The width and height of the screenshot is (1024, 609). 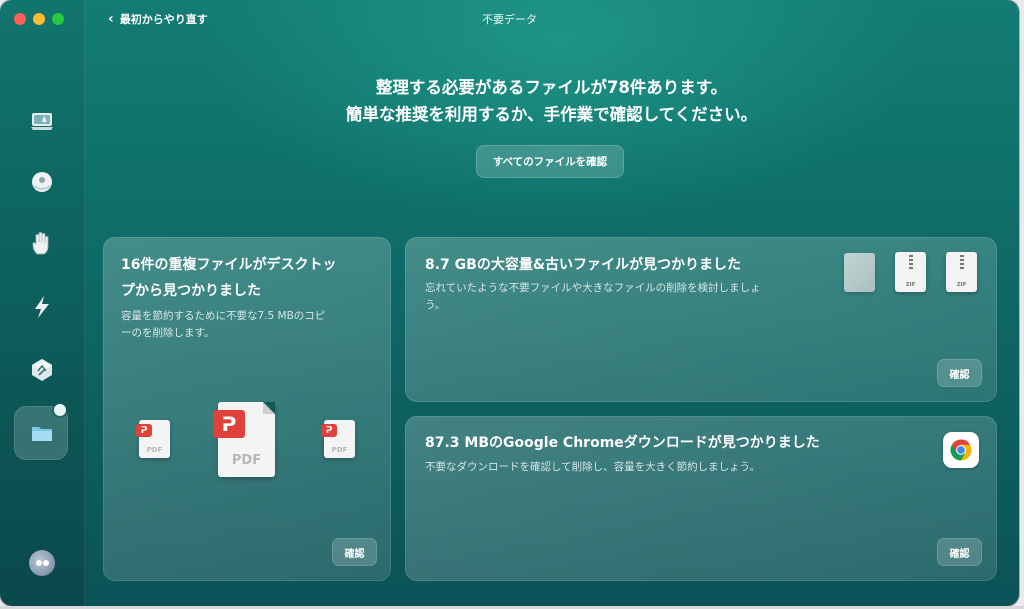 What do you see at coordinates (593, 467) in the screenshot?
I see `chrome-downloads-description: 不要なダウンロードを確認して削除し、容量を大きく節約しましょう。` at bounding box center [593, 467].